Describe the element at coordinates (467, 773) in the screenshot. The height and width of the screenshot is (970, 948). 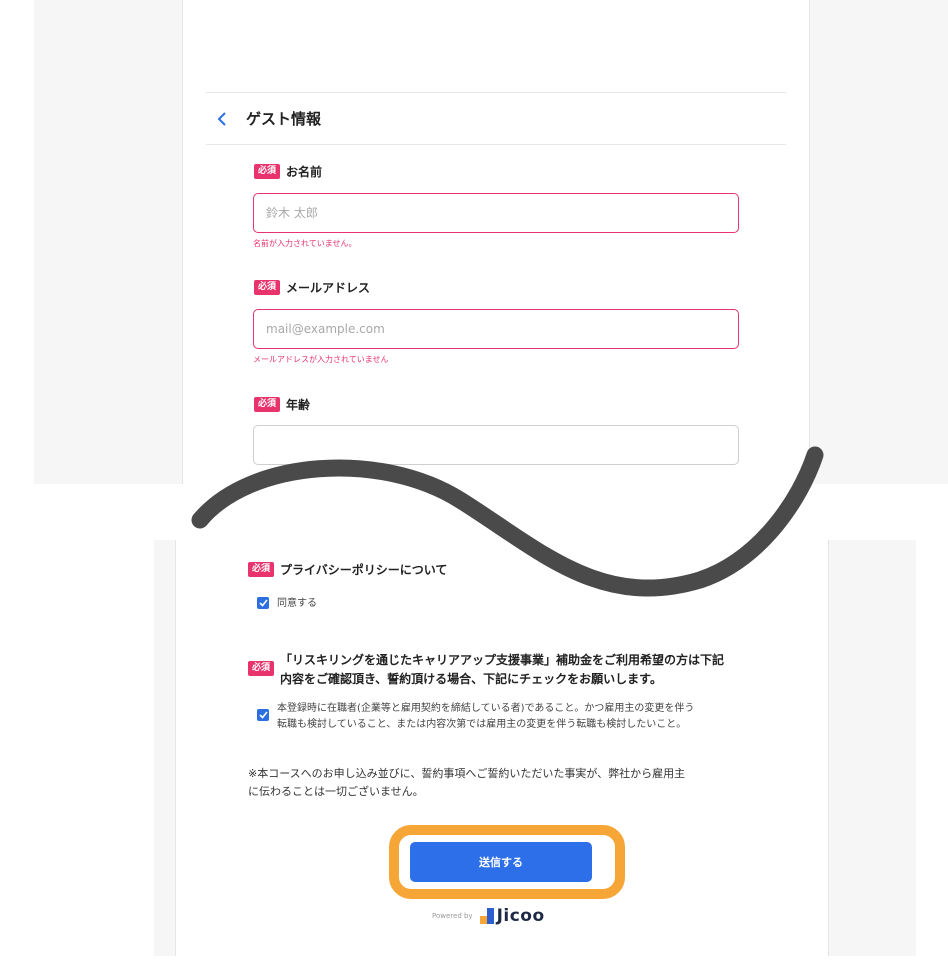
I see `disclaimer-line: ※本コースへのお申し込み並びに、誓約事項へご誓約いただいた事実が、弊社から雇用主` at that location.